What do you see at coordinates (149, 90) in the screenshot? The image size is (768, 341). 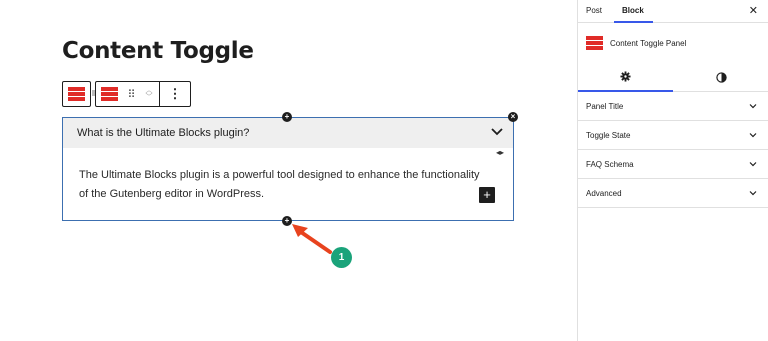 I see `move-up-icon: ︿` at bounding box center [149, 90].